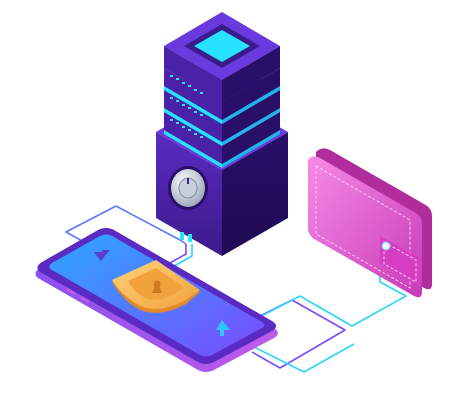 Image resolution: width=468 pixels, height=400 pixels. What do you see at coordinates (188, 188) in the screenshot?
I see `lock-dial-icon` at bounding box center [188, 188].